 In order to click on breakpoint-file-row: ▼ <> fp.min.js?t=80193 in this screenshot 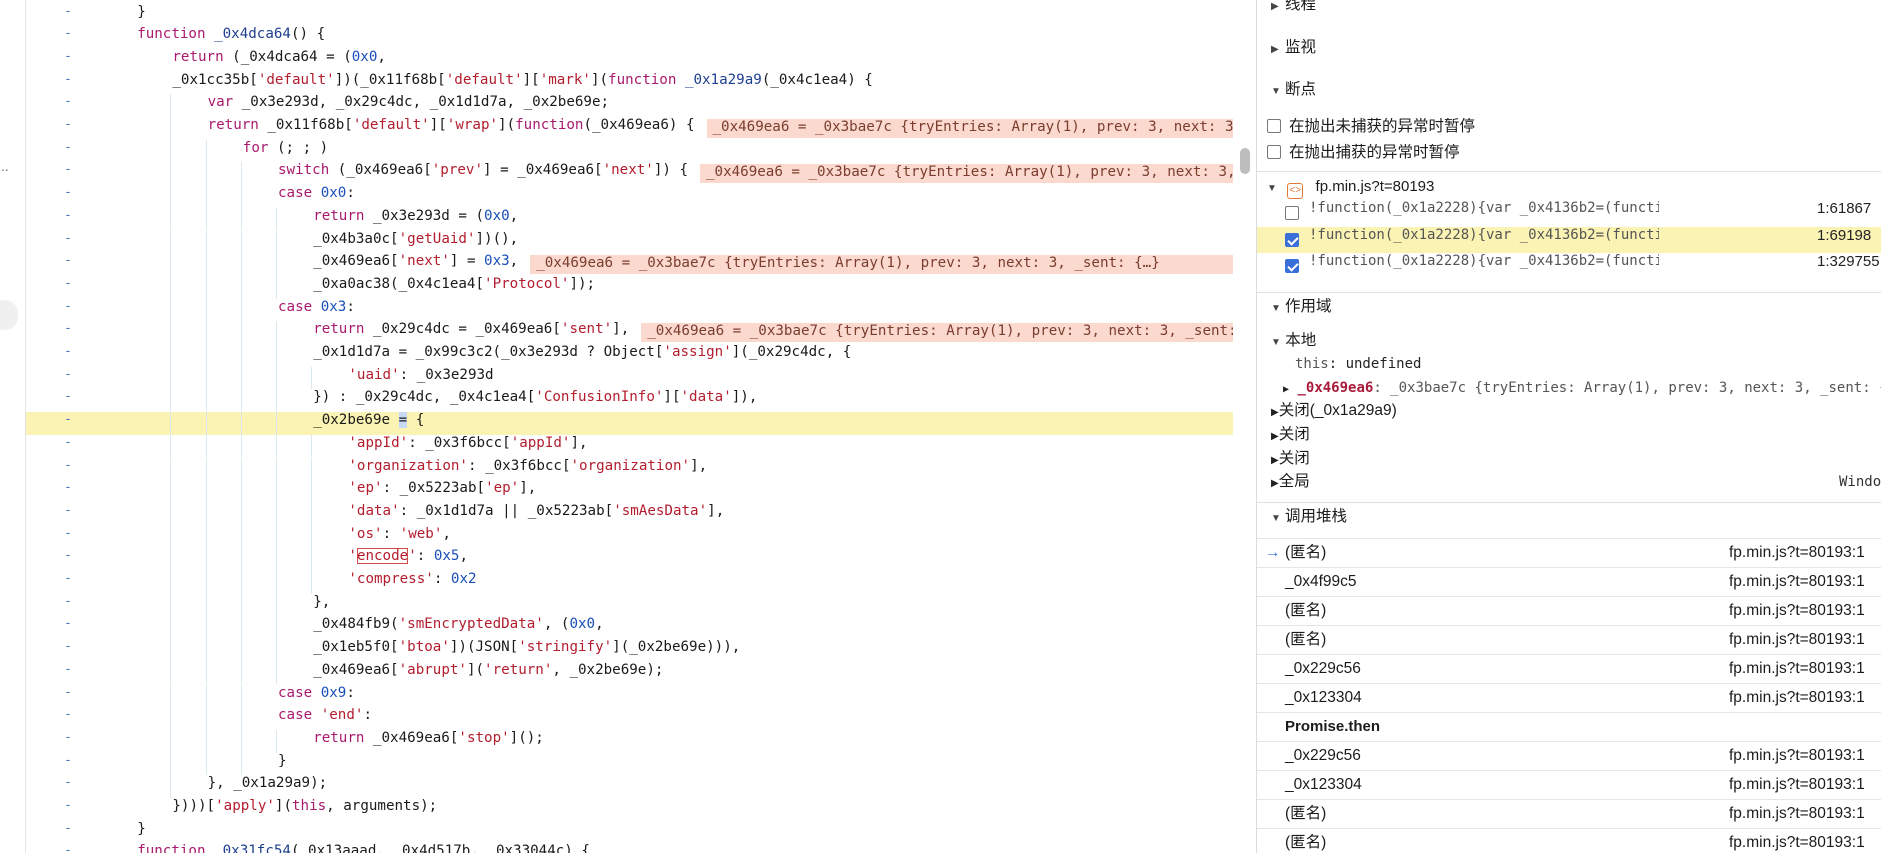, I will do `click(1350, 187)`.